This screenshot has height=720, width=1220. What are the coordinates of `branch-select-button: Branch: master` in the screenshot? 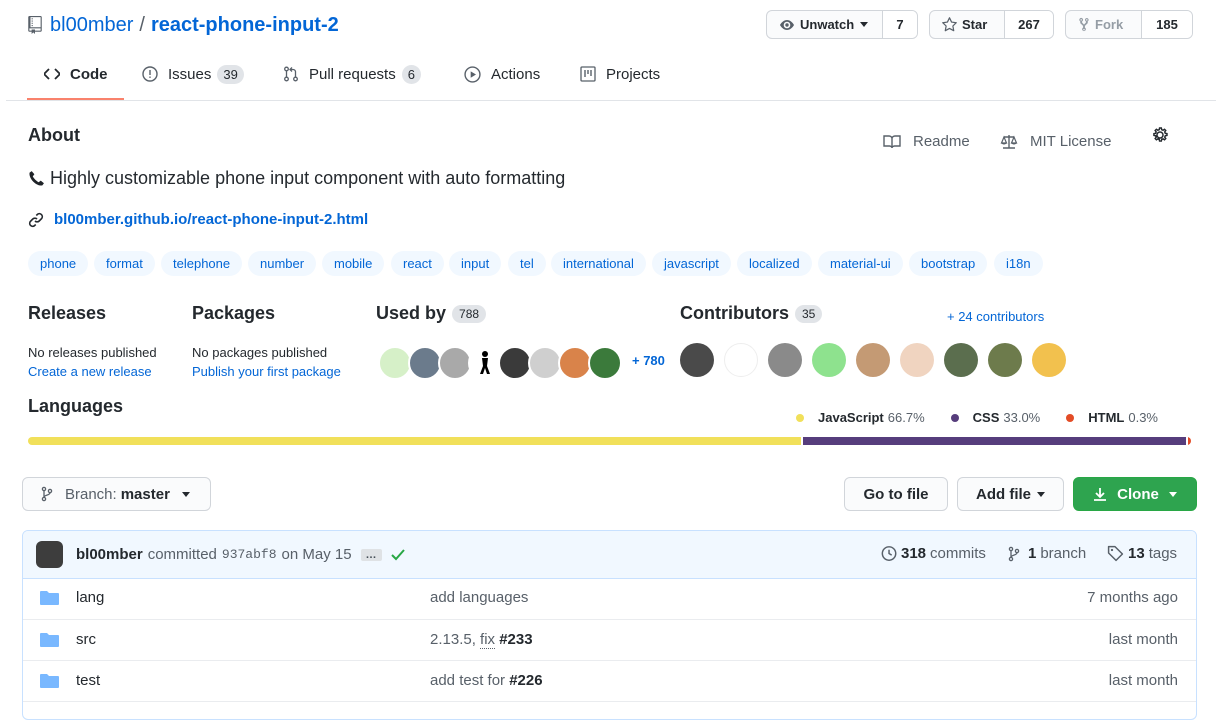 It's located at (116, 494).